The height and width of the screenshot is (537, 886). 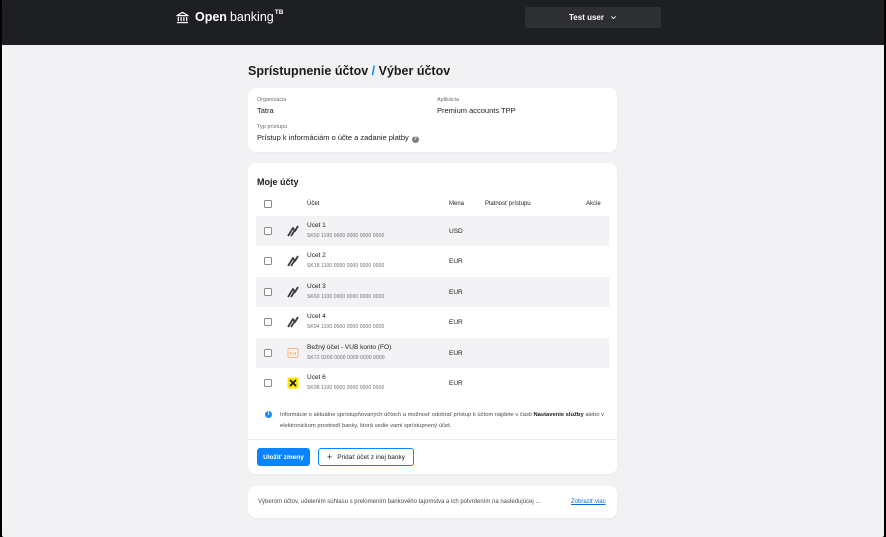 I want to click on top-bar: Open banking TB Test user, so click(x=443, y=22).